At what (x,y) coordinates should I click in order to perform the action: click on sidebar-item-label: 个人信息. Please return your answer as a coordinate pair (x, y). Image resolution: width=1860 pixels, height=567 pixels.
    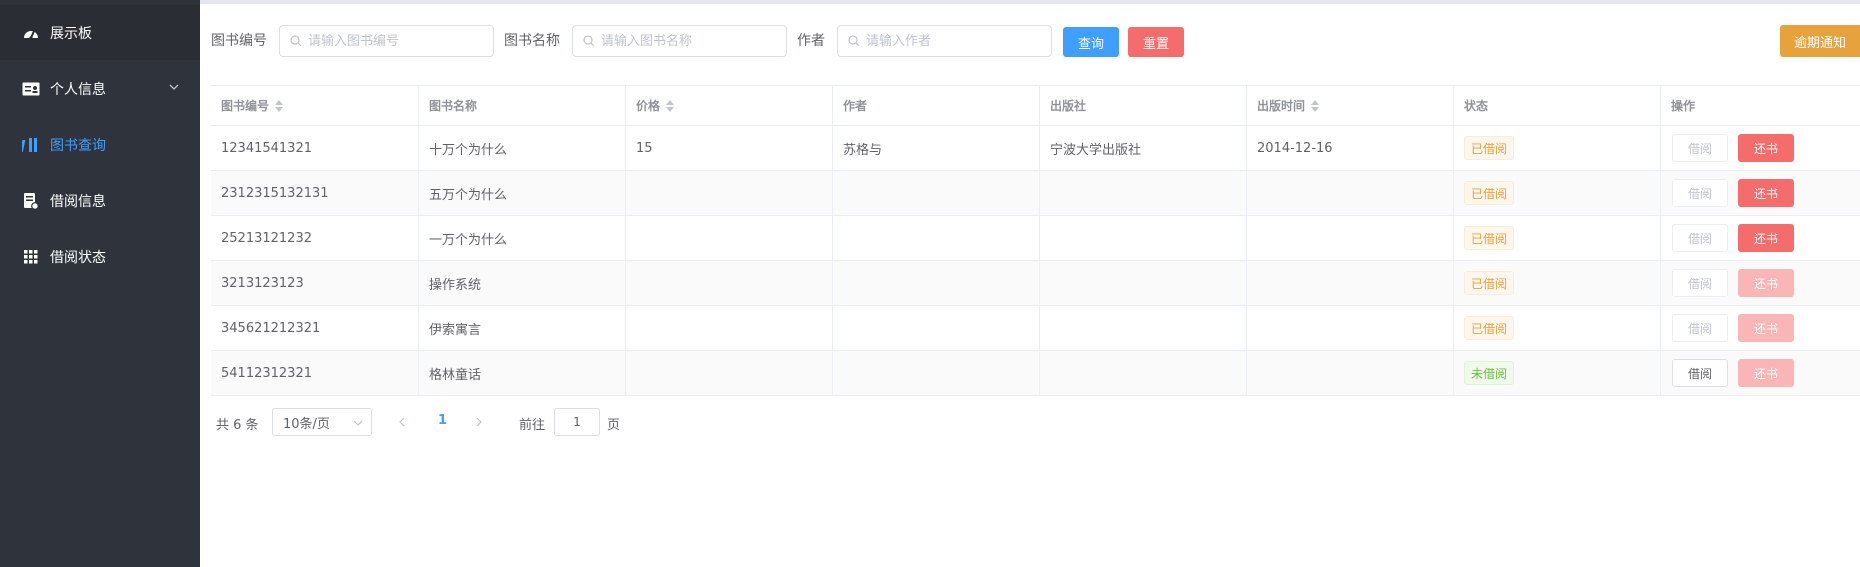
    Looking at the image, I should click on (78, 89).